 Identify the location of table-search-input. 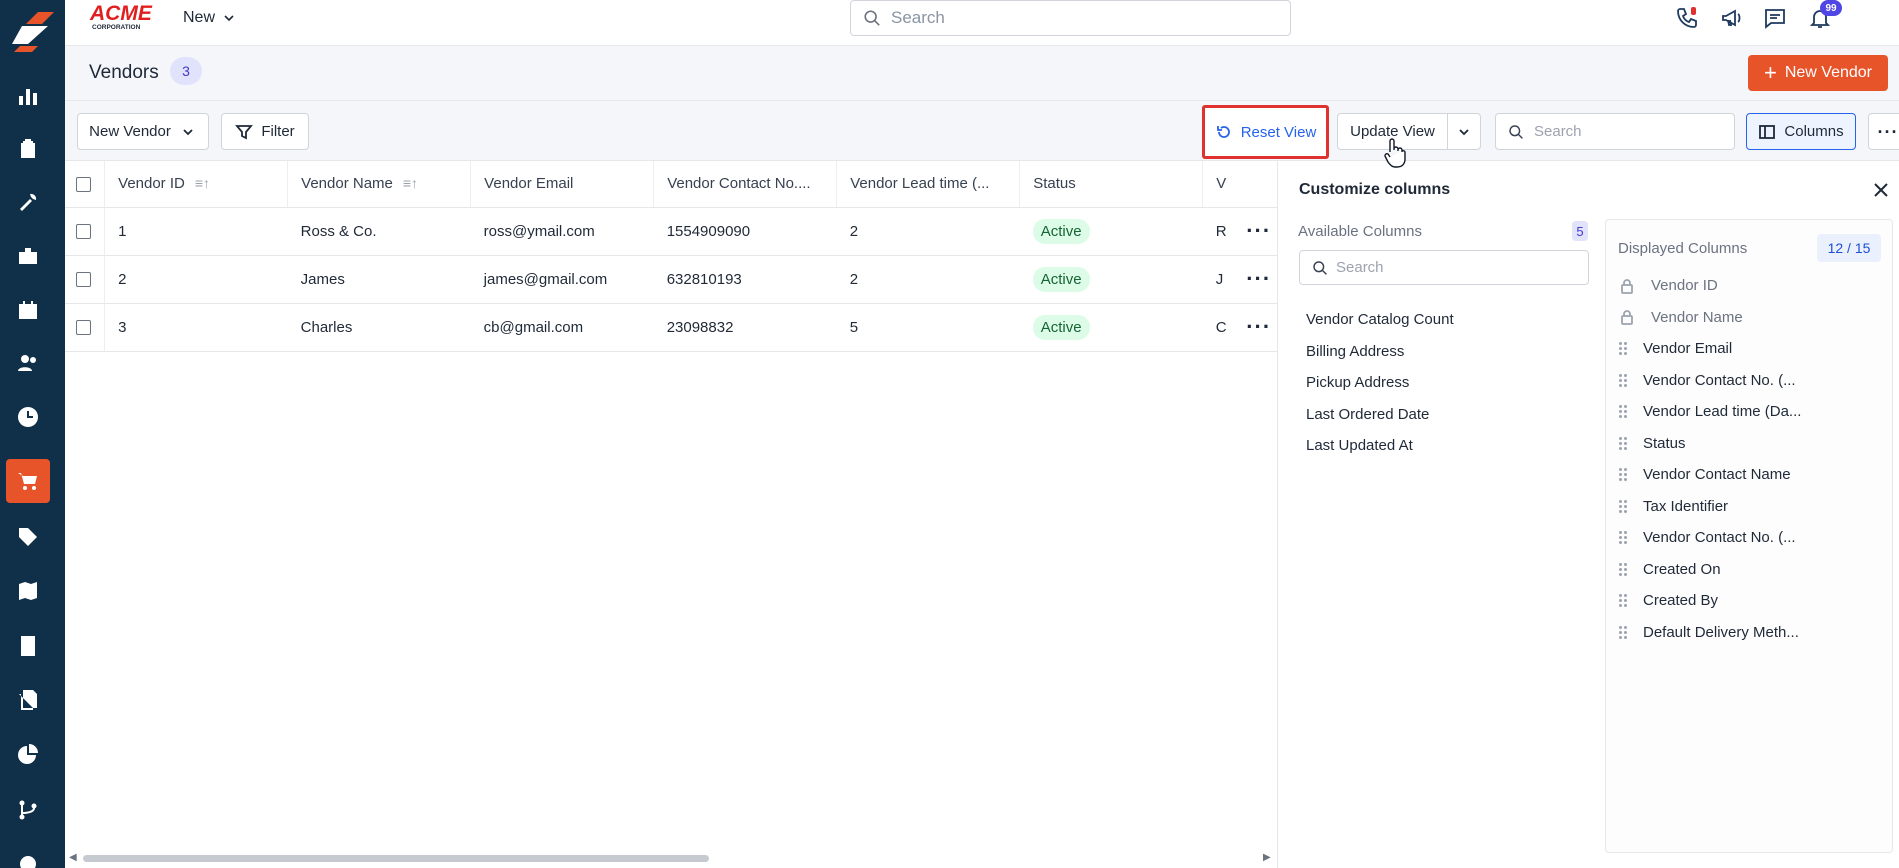
(1624, 131).